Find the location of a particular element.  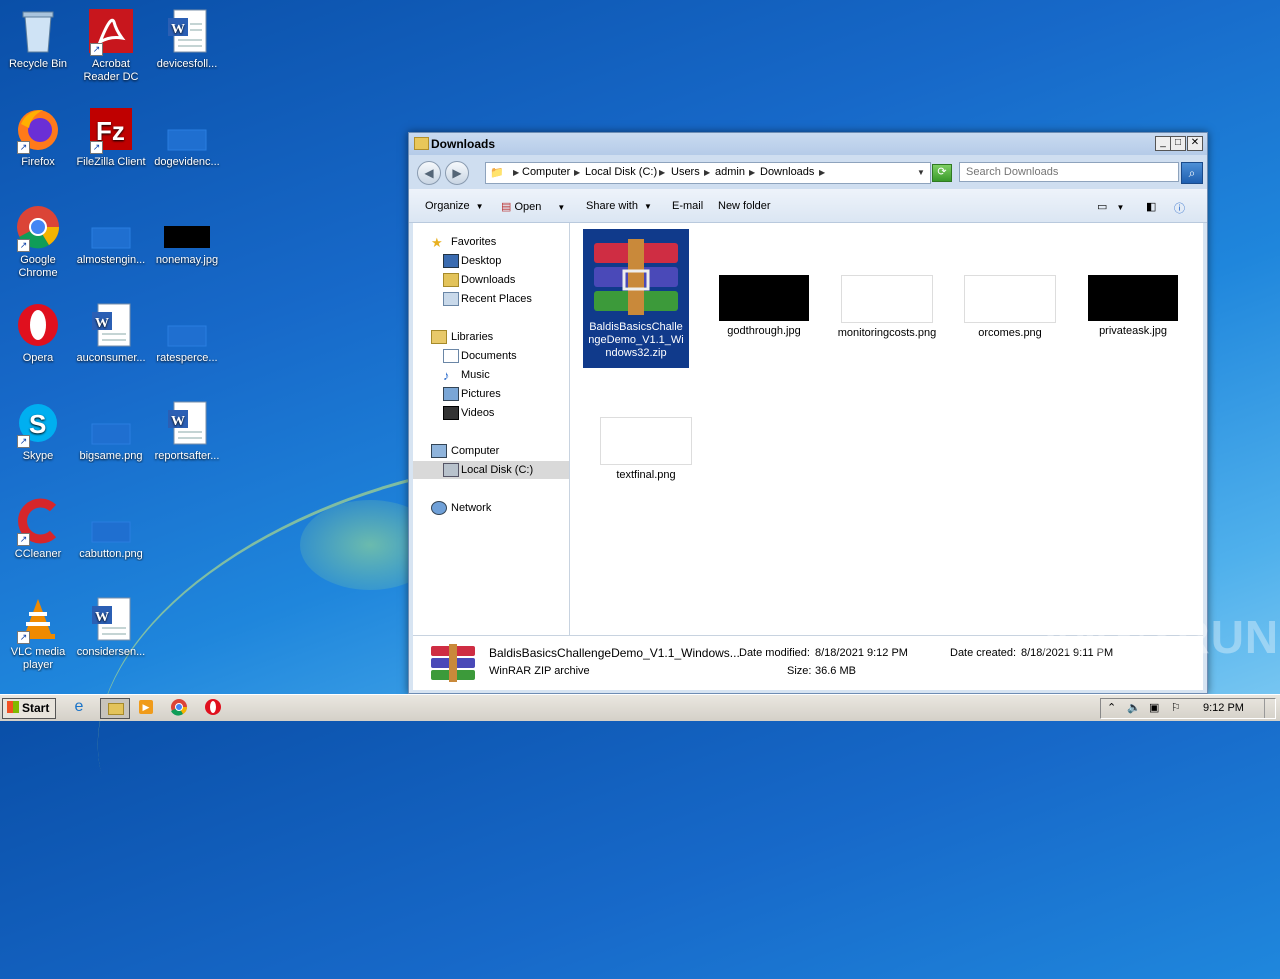

nav-libraries: Libraries is located at coordinates (491, 337).